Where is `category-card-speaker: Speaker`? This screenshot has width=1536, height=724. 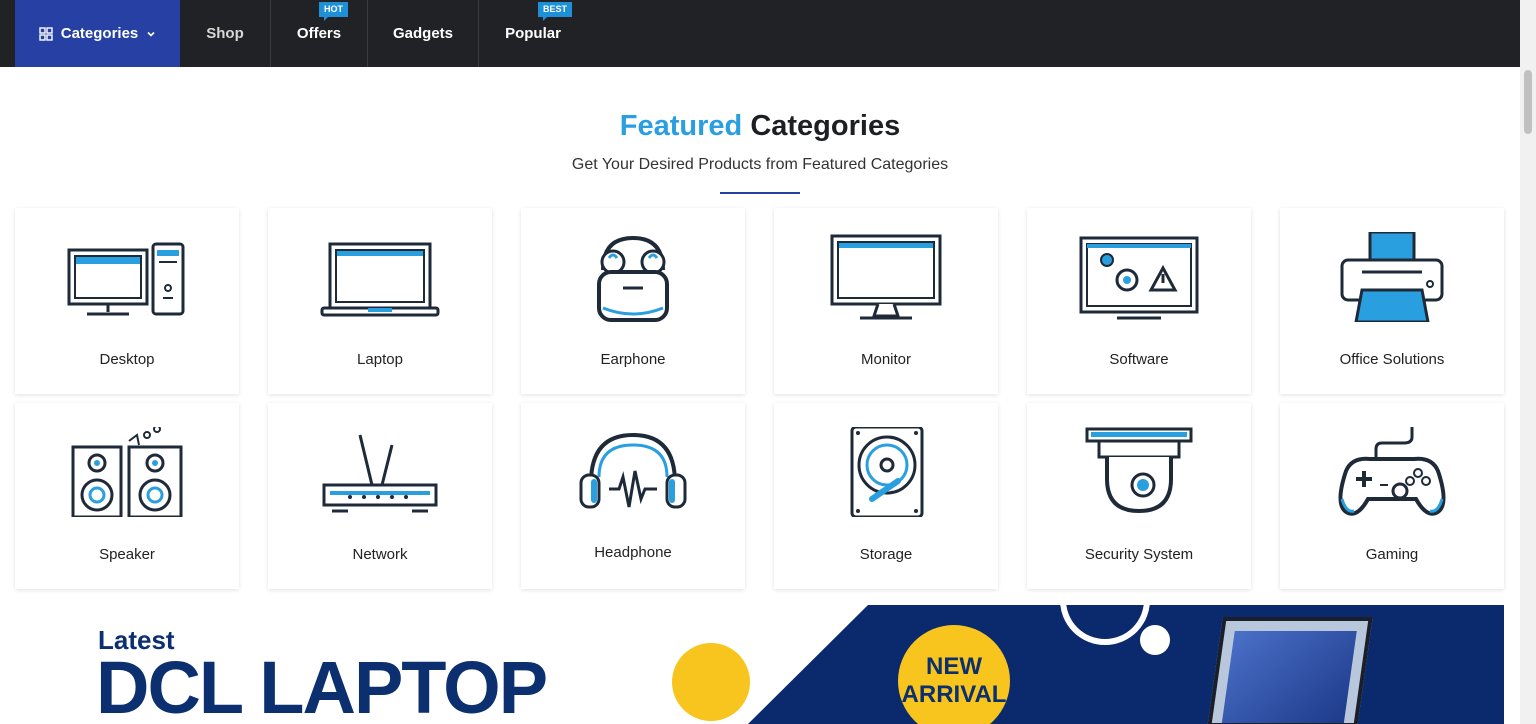
category-card-speaker: Speaker is located at coordinates (127, 496).